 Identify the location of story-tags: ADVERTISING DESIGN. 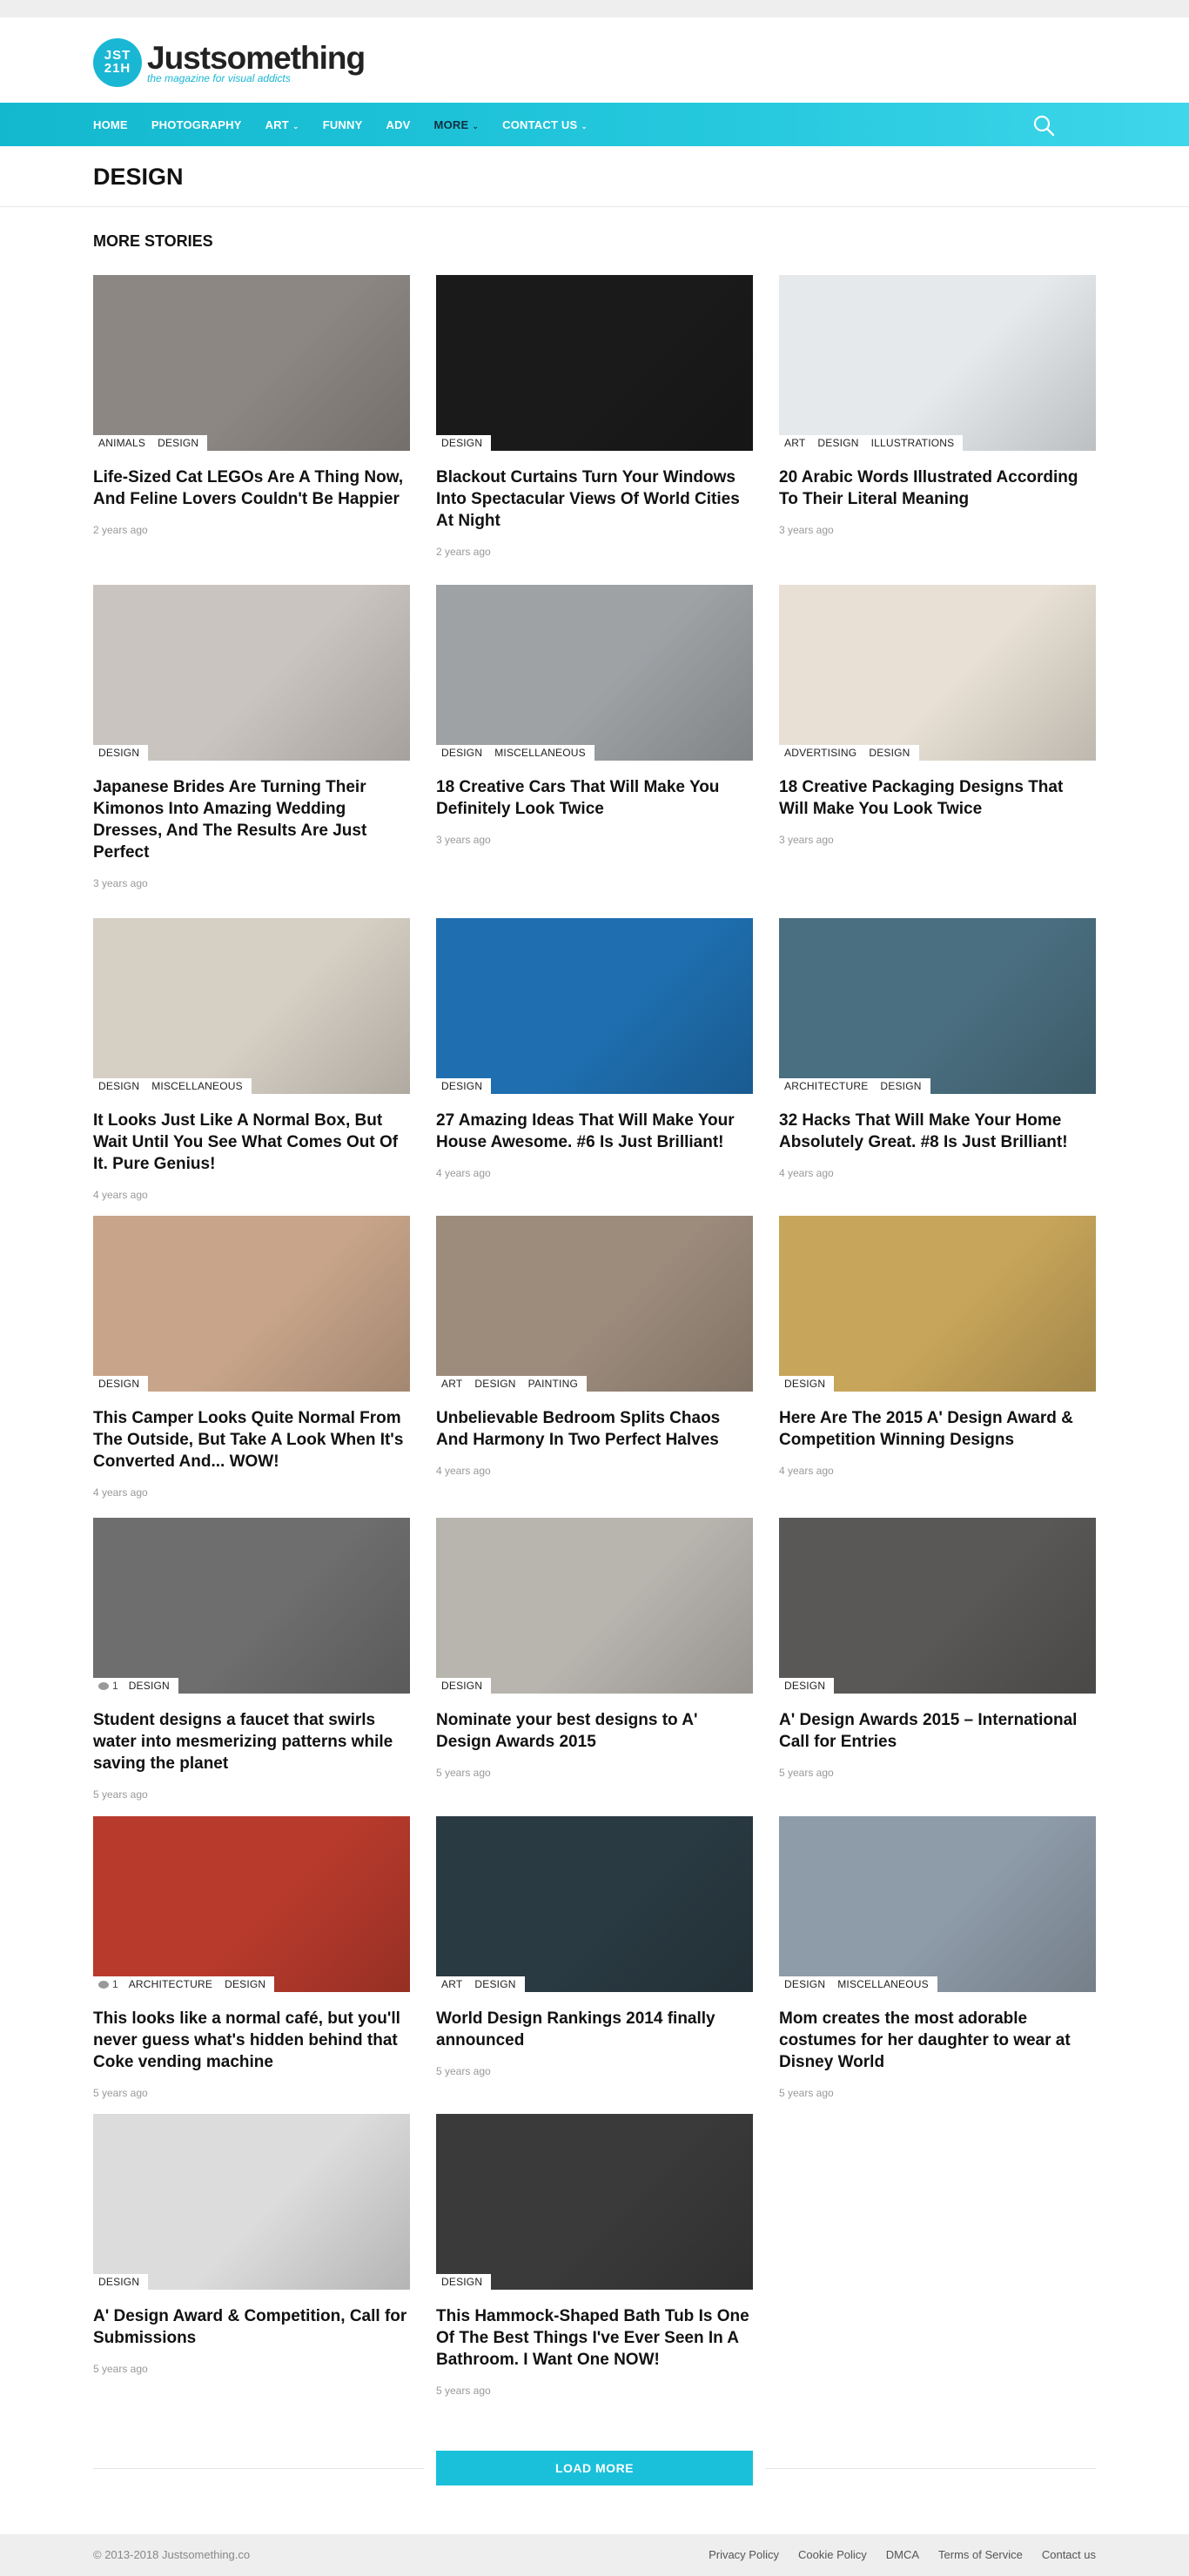
(849, 753).